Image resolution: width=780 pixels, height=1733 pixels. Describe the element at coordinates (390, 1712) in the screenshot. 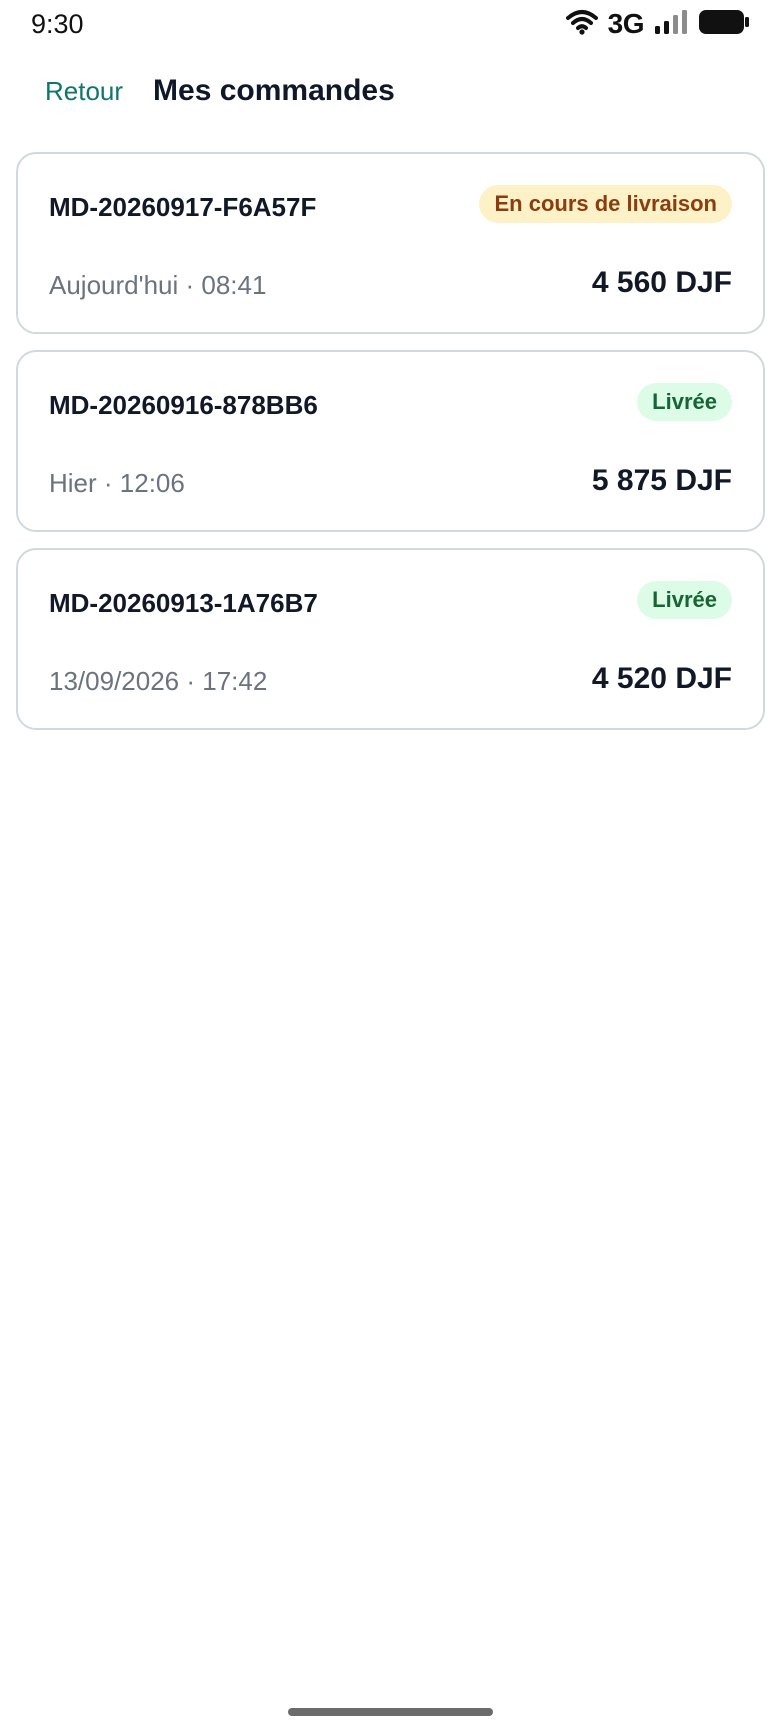

I see `home-indicator` at that location.